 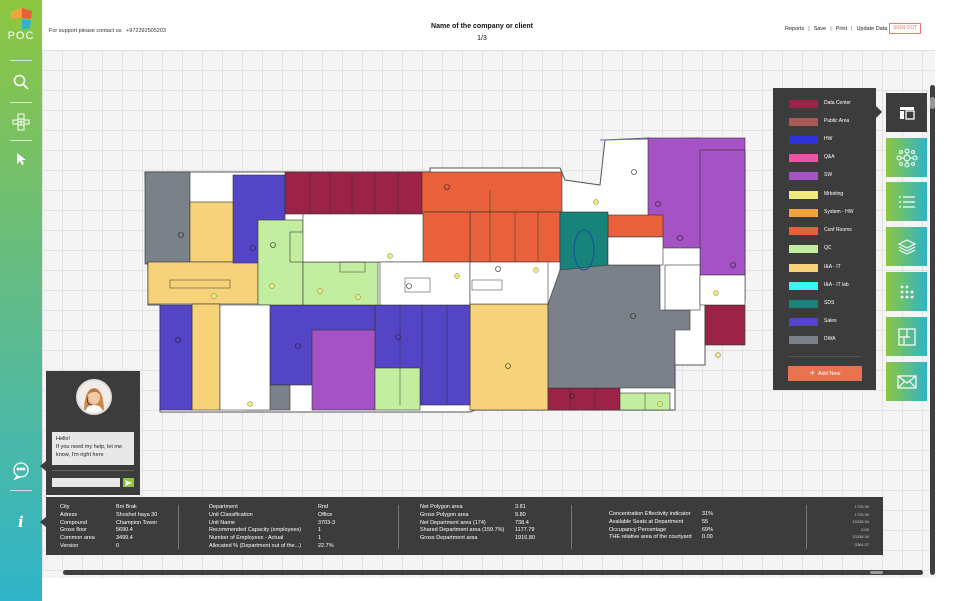 I want to click on legend-item-public-area: Public Area, so click(x=832, y=122).